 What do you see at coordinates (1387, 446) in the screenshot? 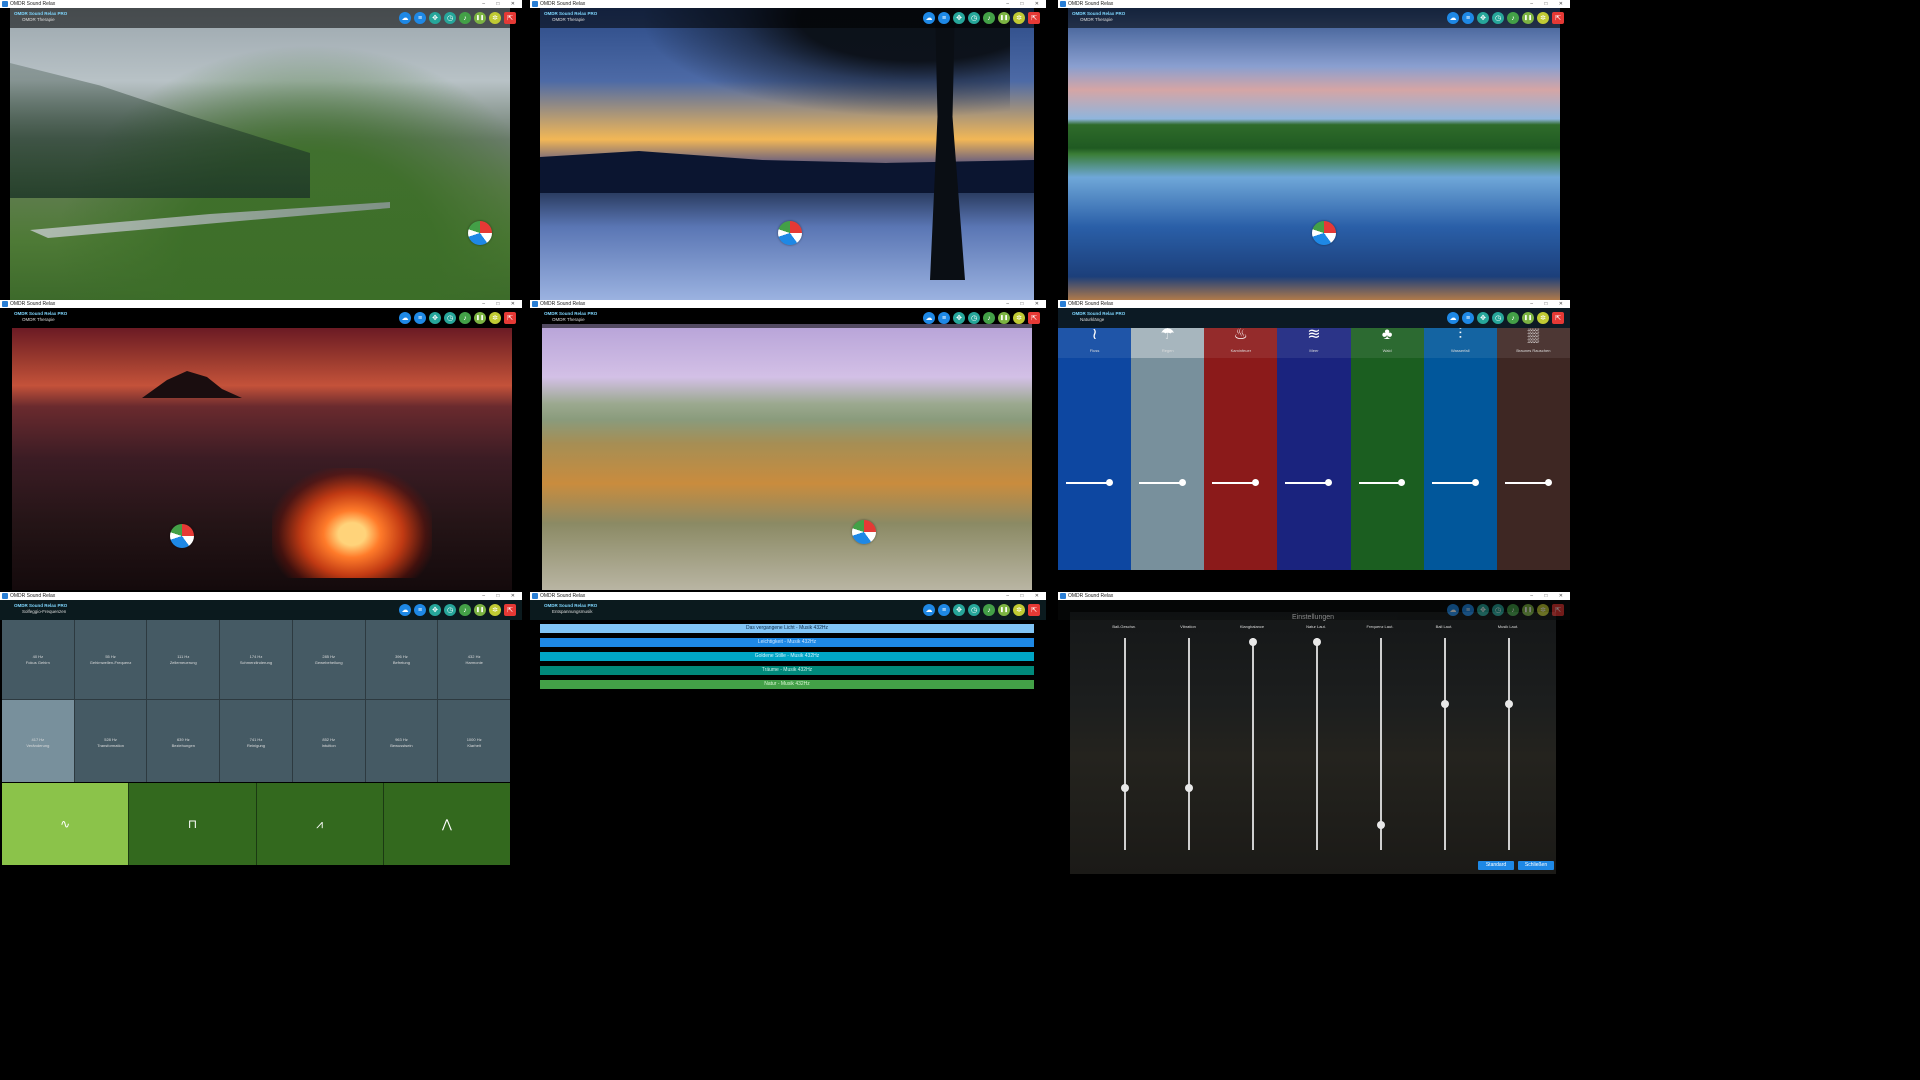
I see `nature-channel: ♣ Wald` at bounding box center [1387, 446].